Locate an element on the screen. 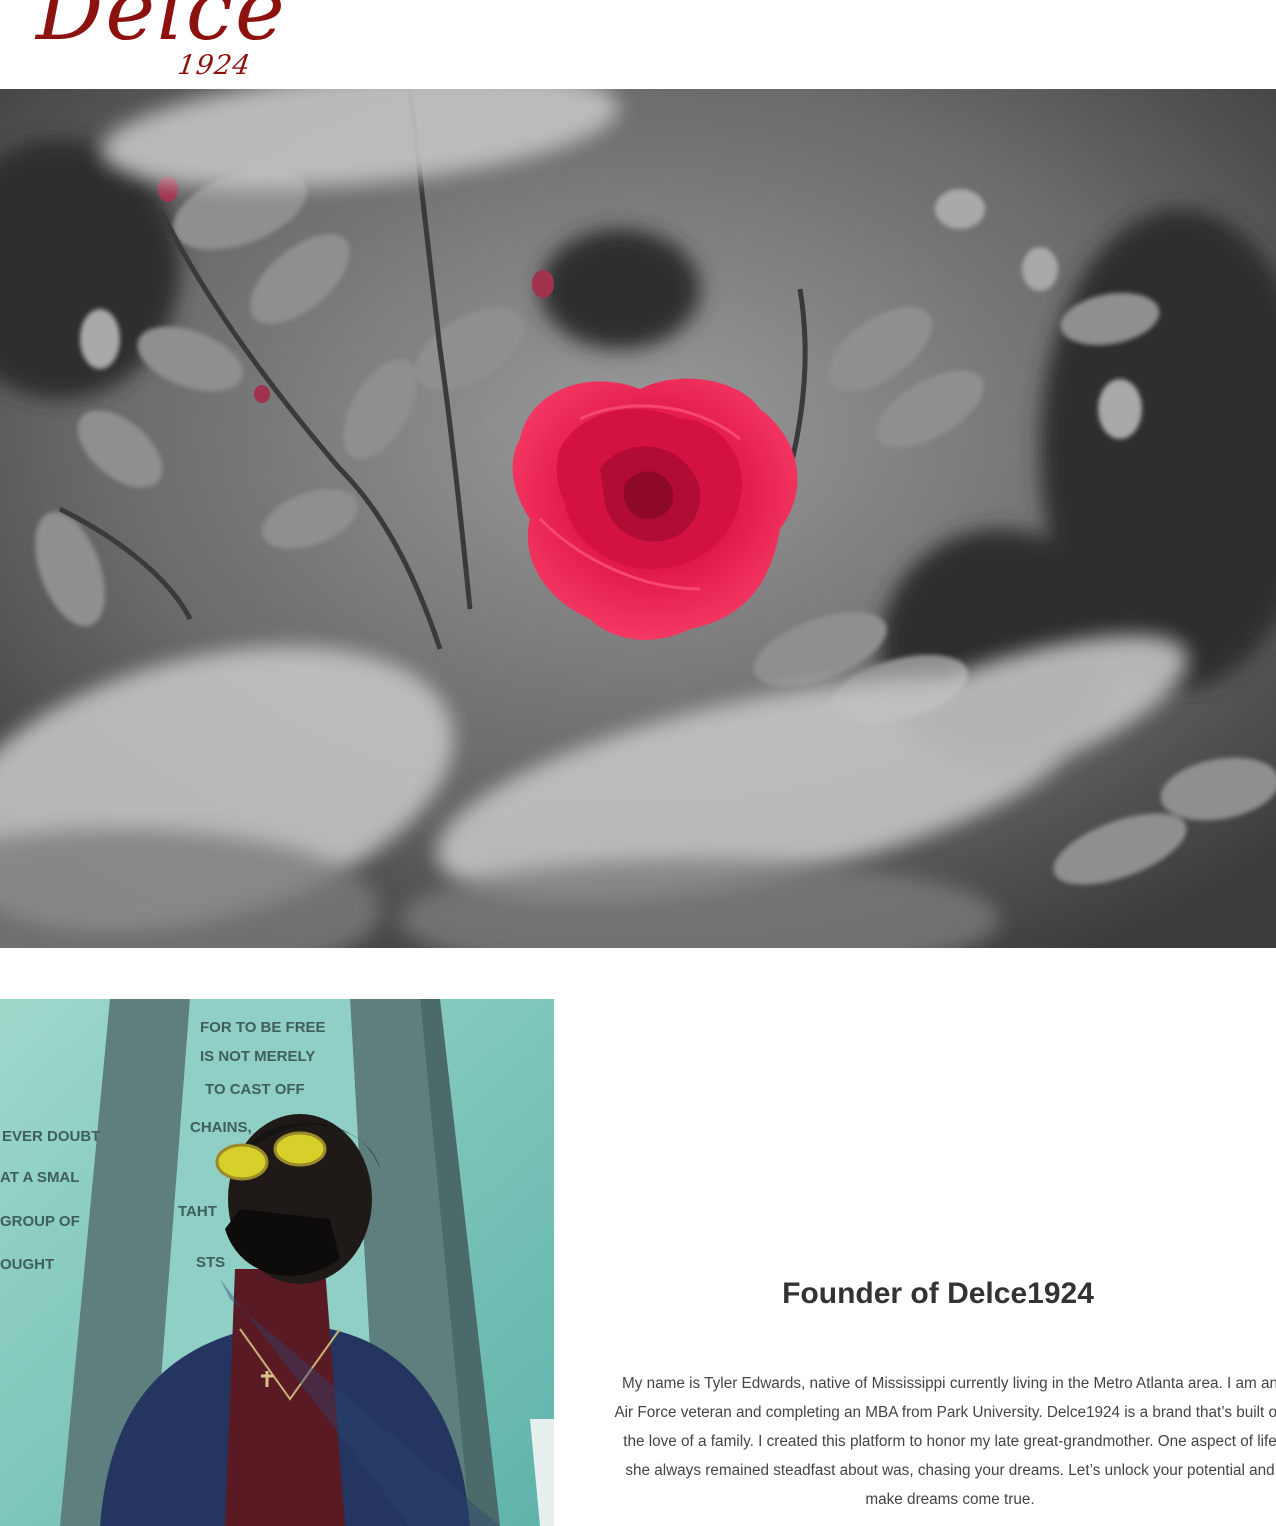 This screenshot has height=1526, width=1276. monument-word: STS is located at coordinates (210, 1262).